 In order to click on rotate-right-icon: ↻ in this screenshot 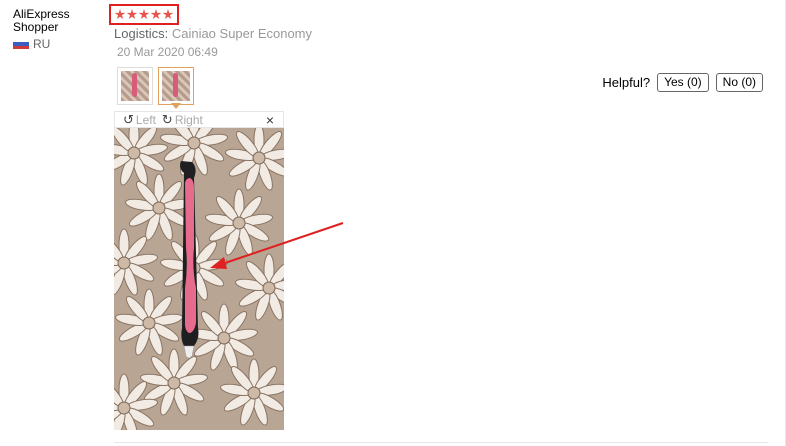, I will do `click(167, 119)`.